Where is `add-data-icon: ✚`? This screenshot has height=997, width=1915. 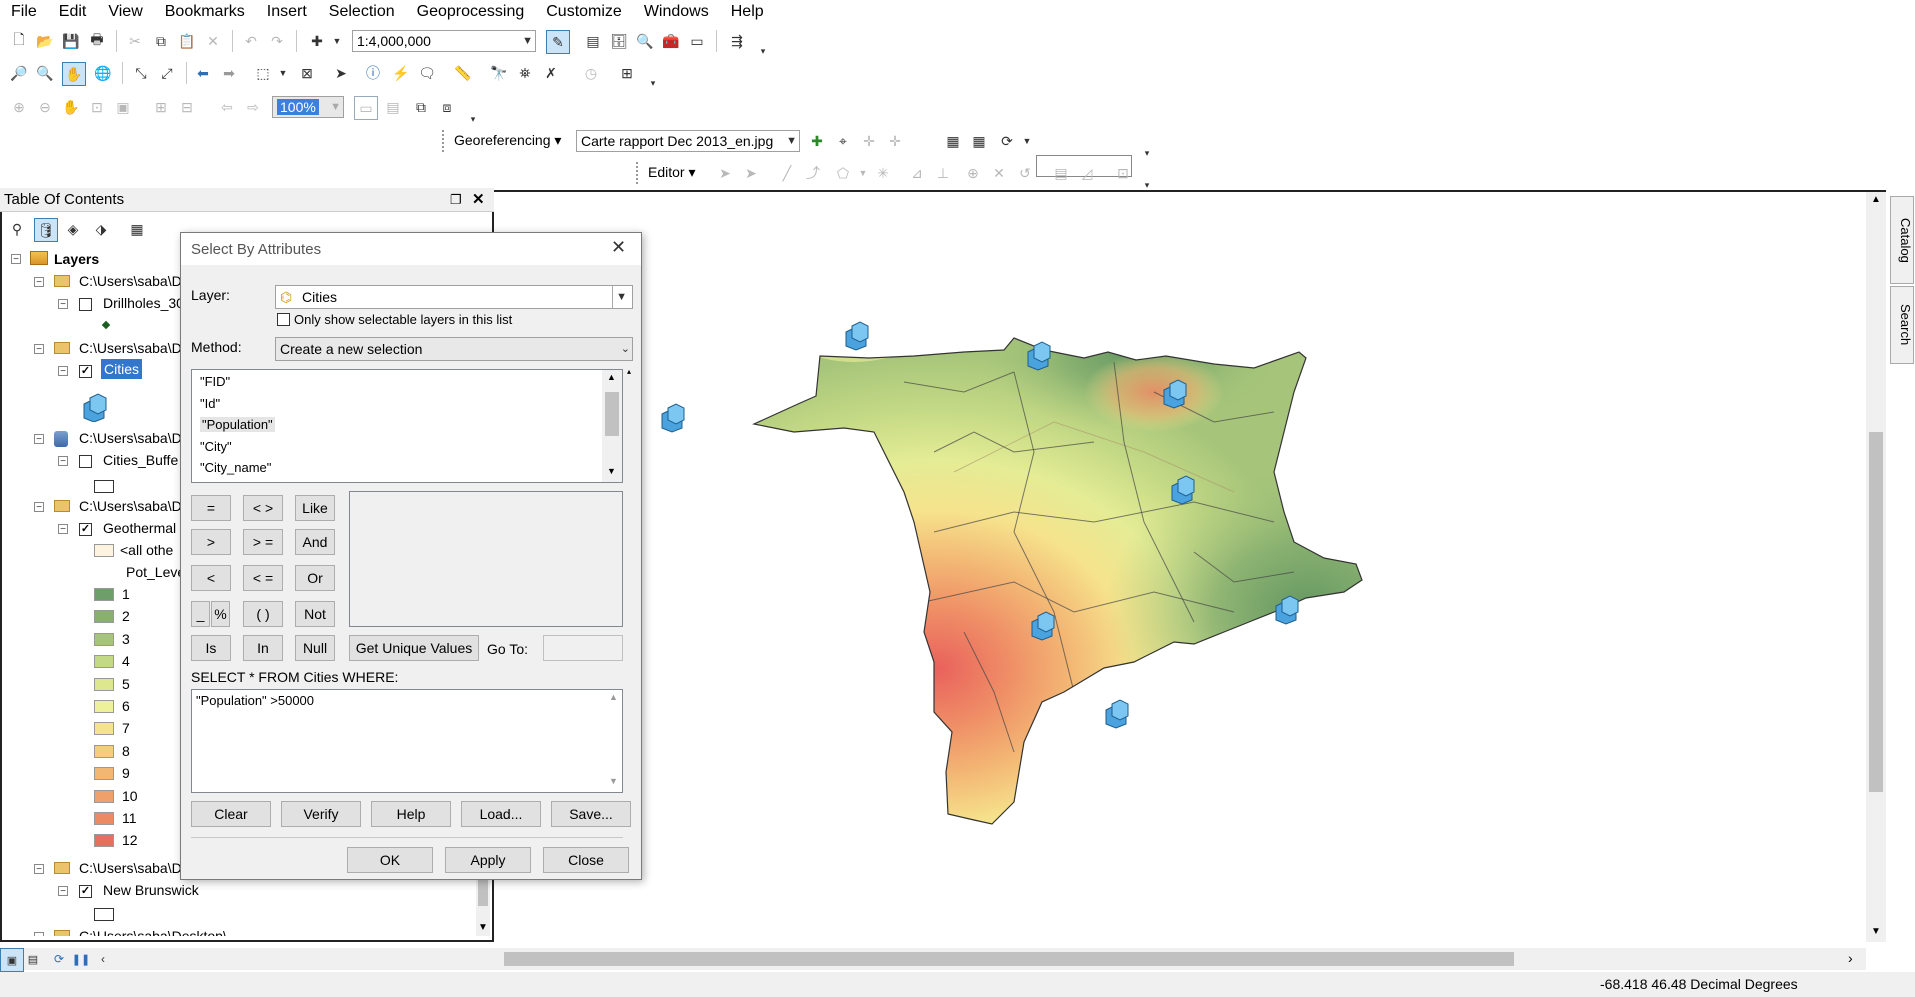
add-data-icon: ✚ is located at coordinates (317, 41).